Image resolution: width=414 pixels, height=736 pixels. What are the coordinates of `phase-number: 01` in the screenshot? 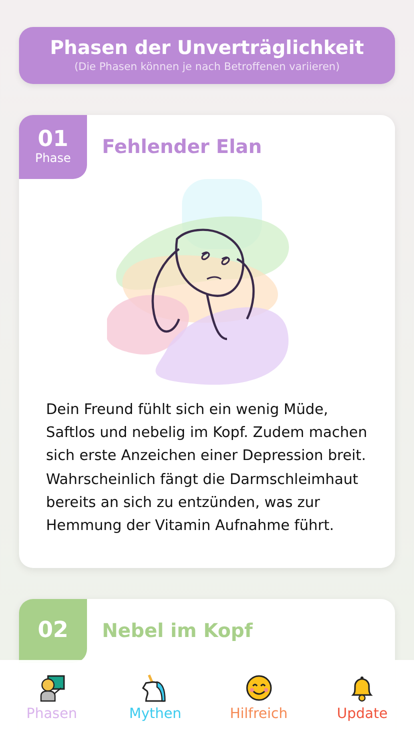 It's located at (53, 140).